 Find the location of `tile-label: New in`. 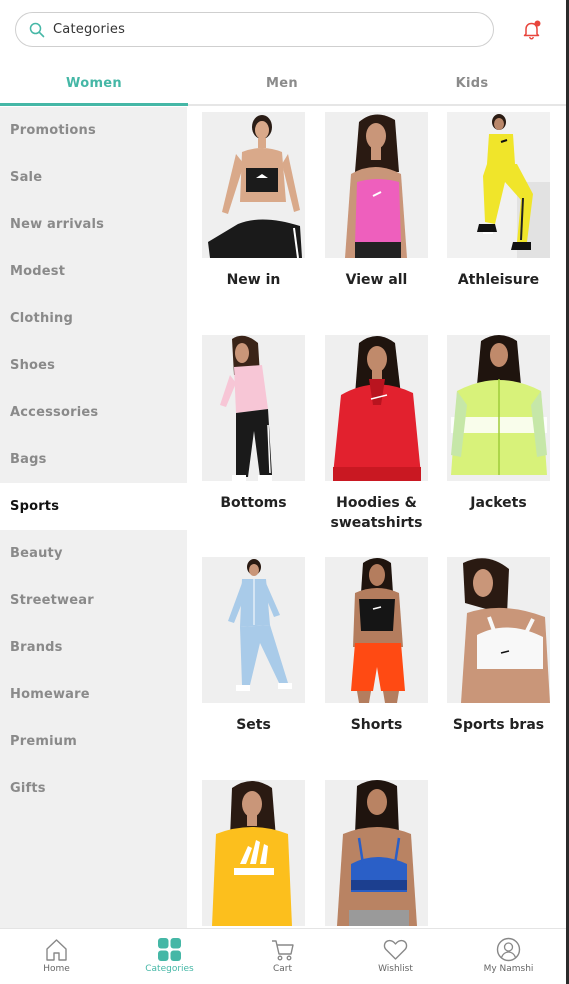

tile-label: New in is located at coordinates (253, 280).